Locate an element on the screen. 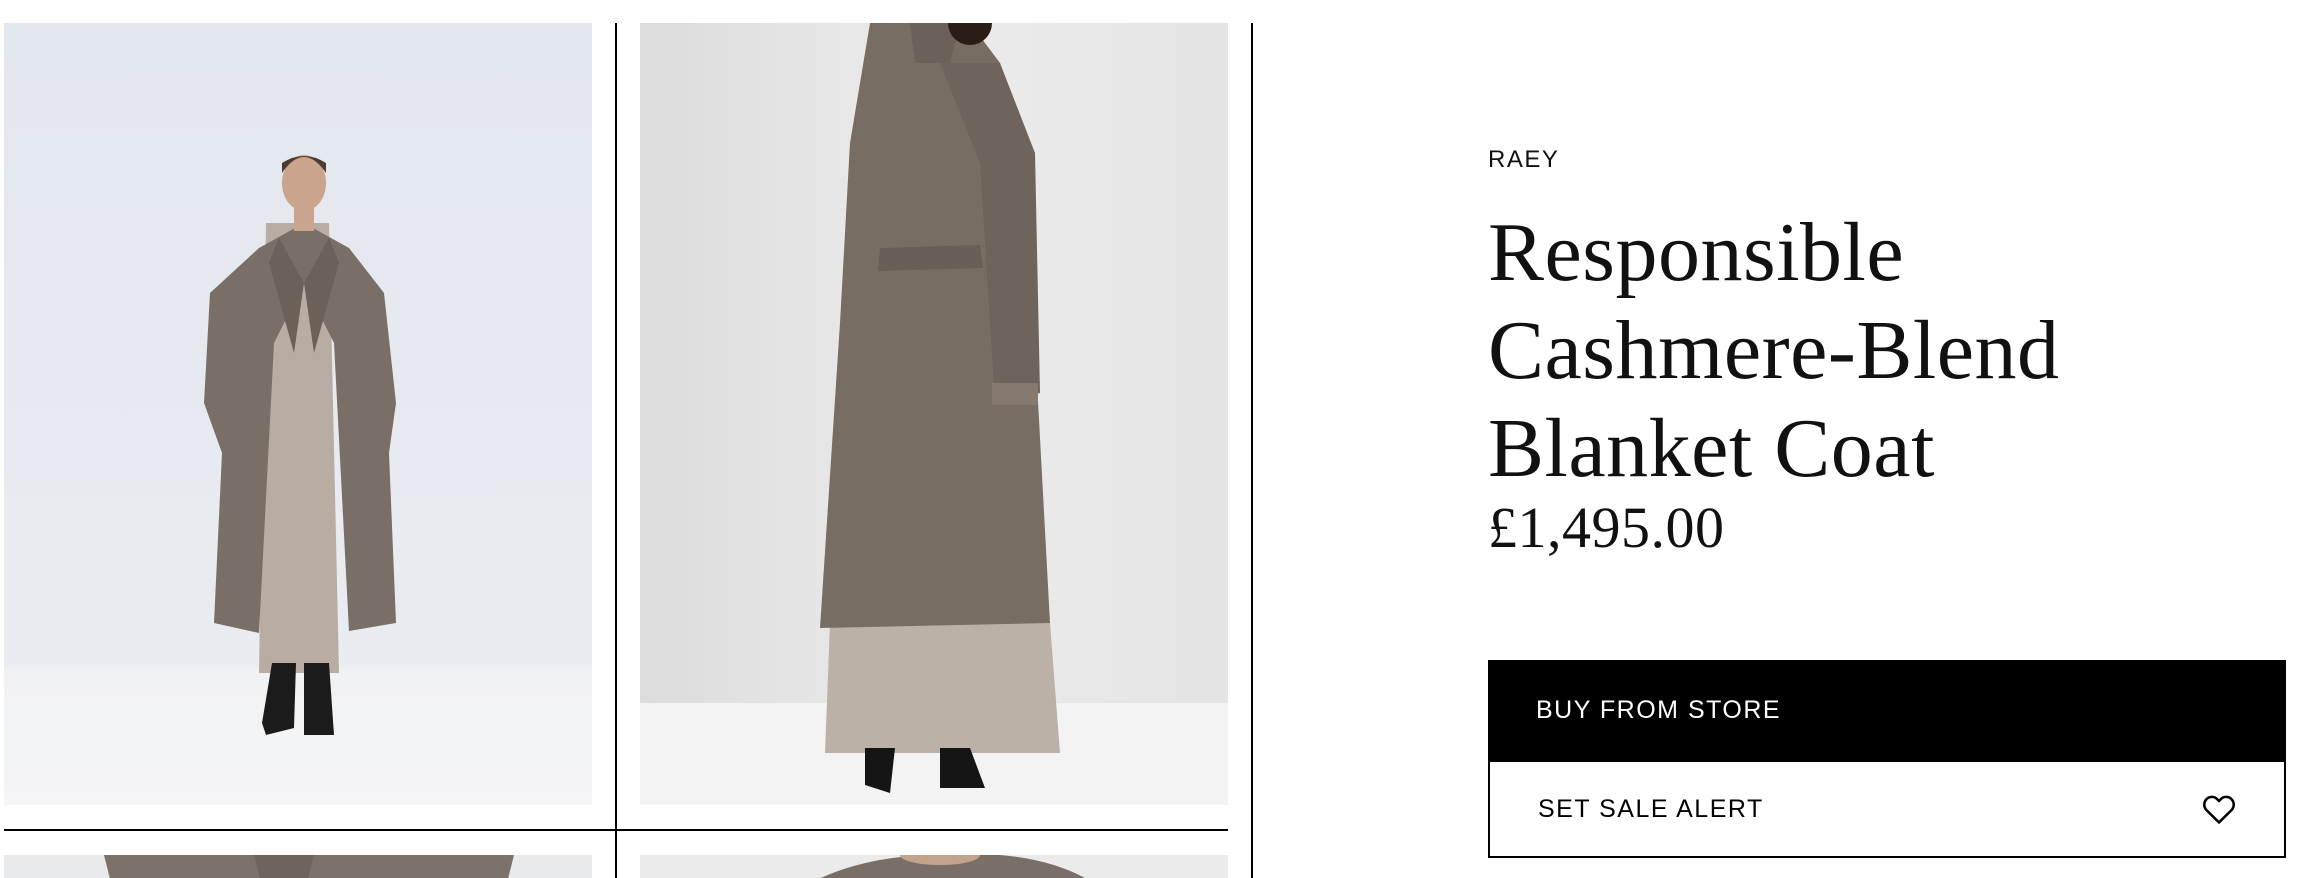  coat-collar-illustration is located at coordinates (934, 866).